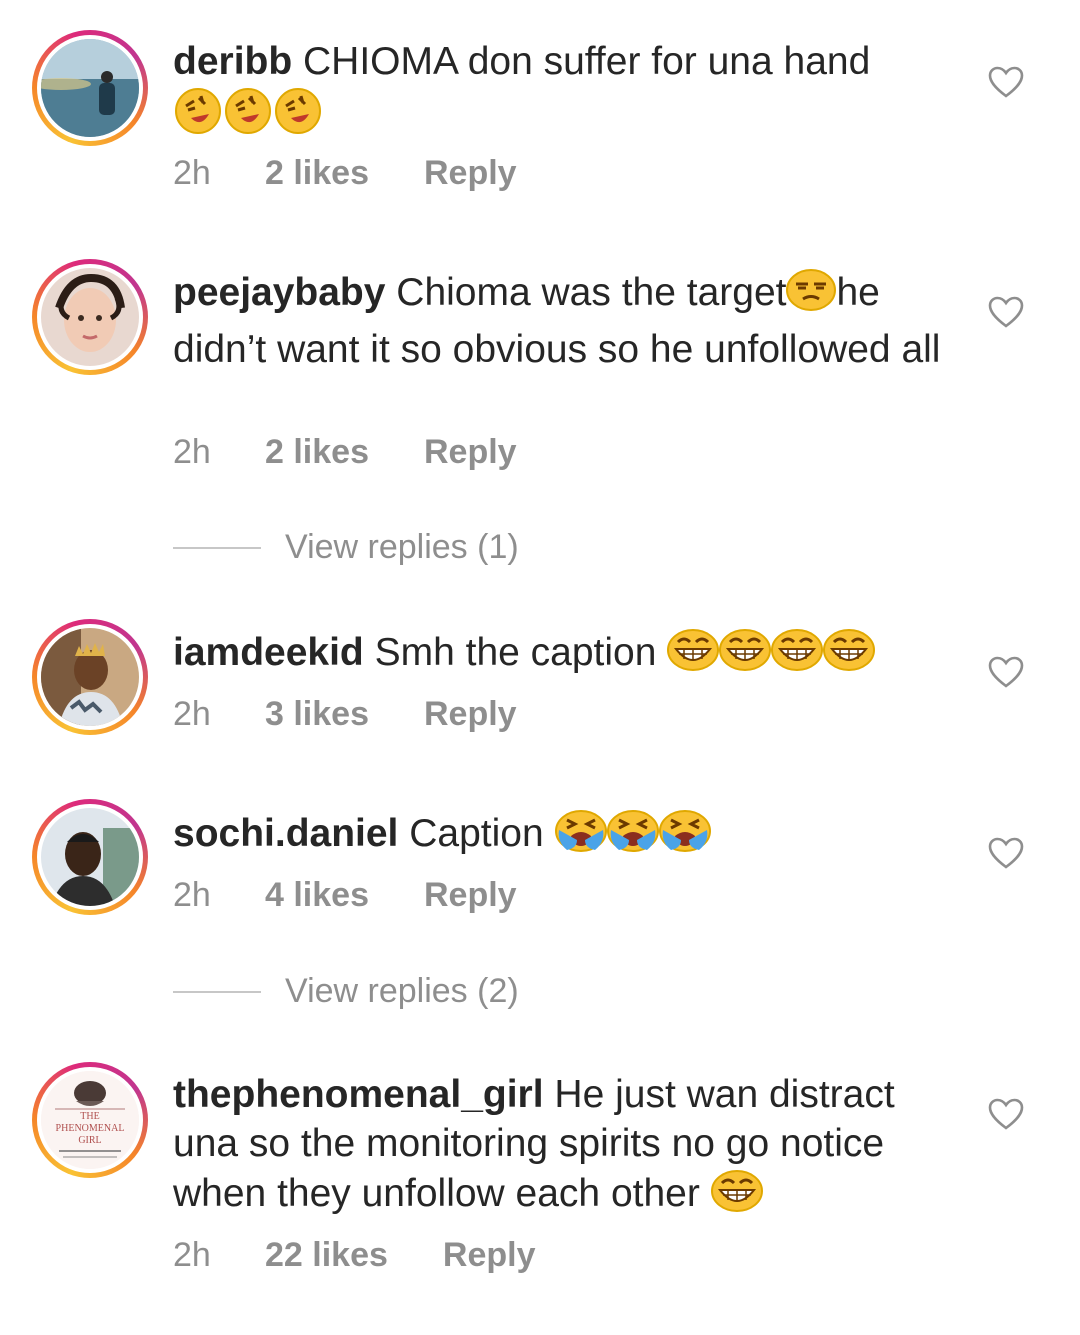  I want to click on view-replies-button: View replies (1), so click(346, 547).